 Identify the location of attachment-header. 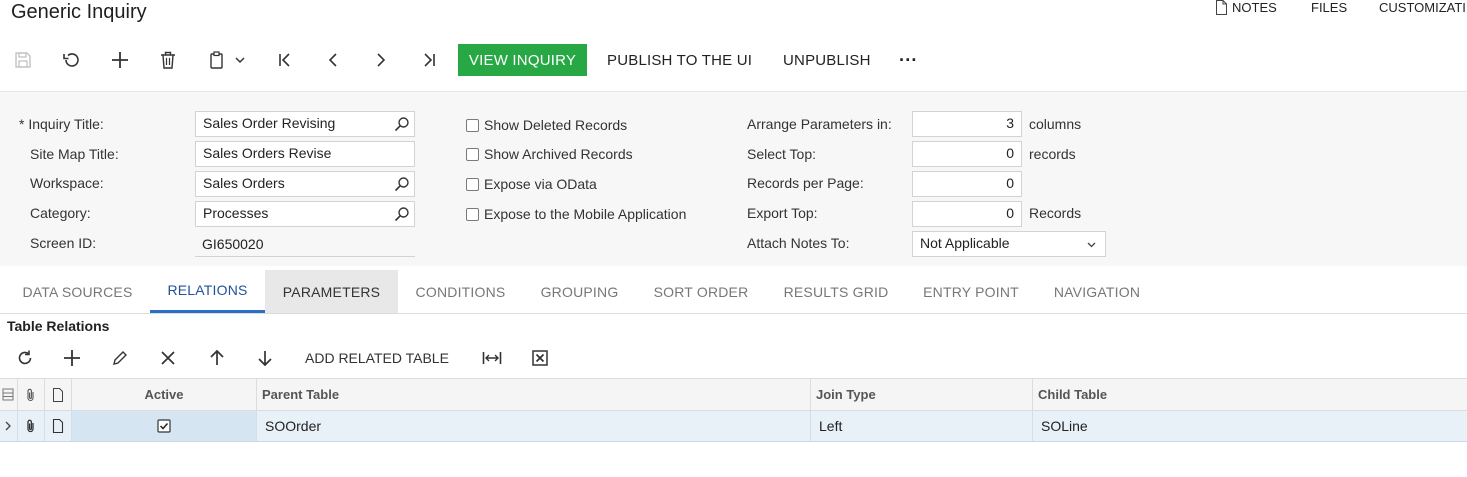
(31, 394).